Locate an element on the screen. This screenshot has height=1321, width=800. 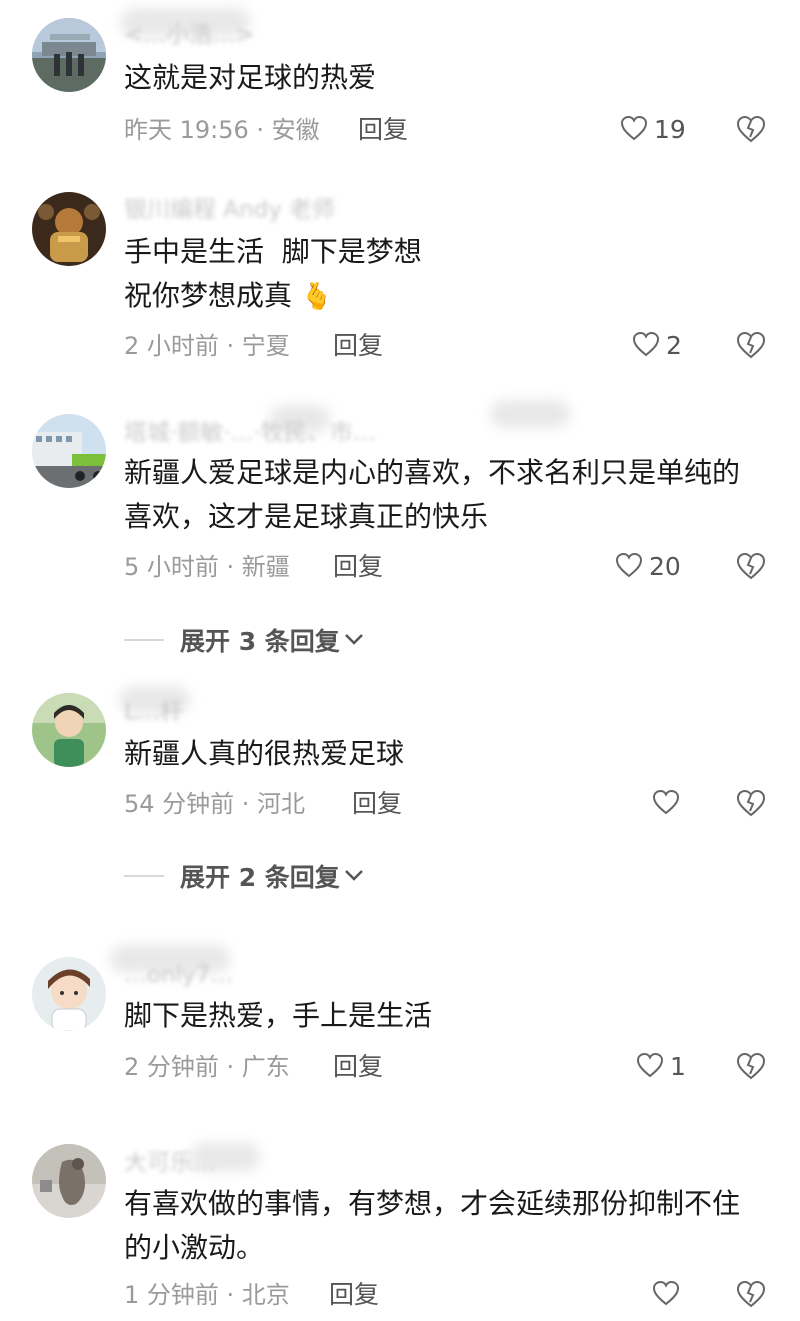
comment-meta: 2 小时前 · 宁夏 is located at coordinates (207, 346).